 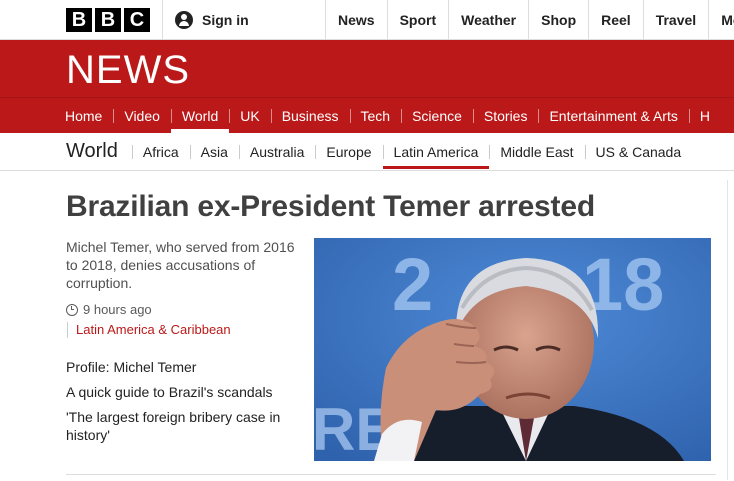 I want to click on main-nav-science: Science, so click(x=437, y=115).